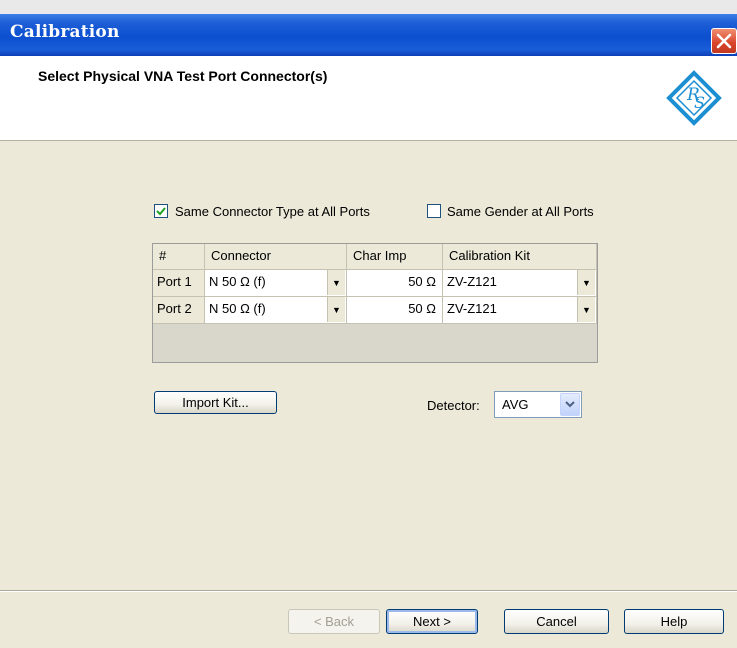 This screenshot has height=648, width=737. I want to click on title-bar: Calibration, so click(368, 35).